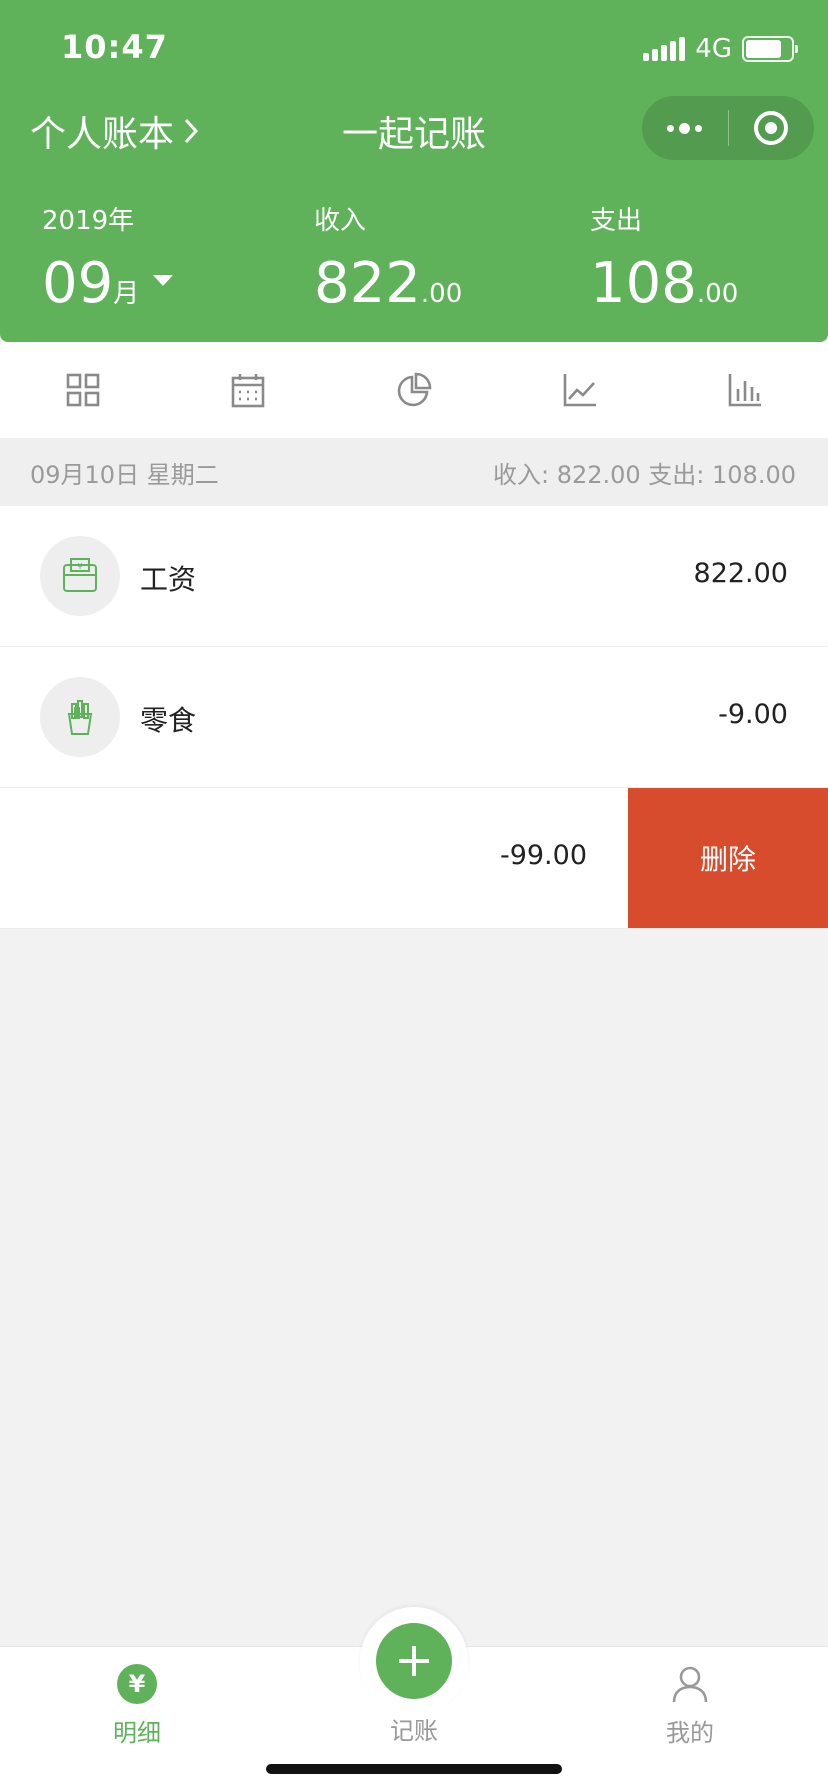 The height and width of the screenshot is (1792, 828). I want to click on user-icon, so click(690, 1684).